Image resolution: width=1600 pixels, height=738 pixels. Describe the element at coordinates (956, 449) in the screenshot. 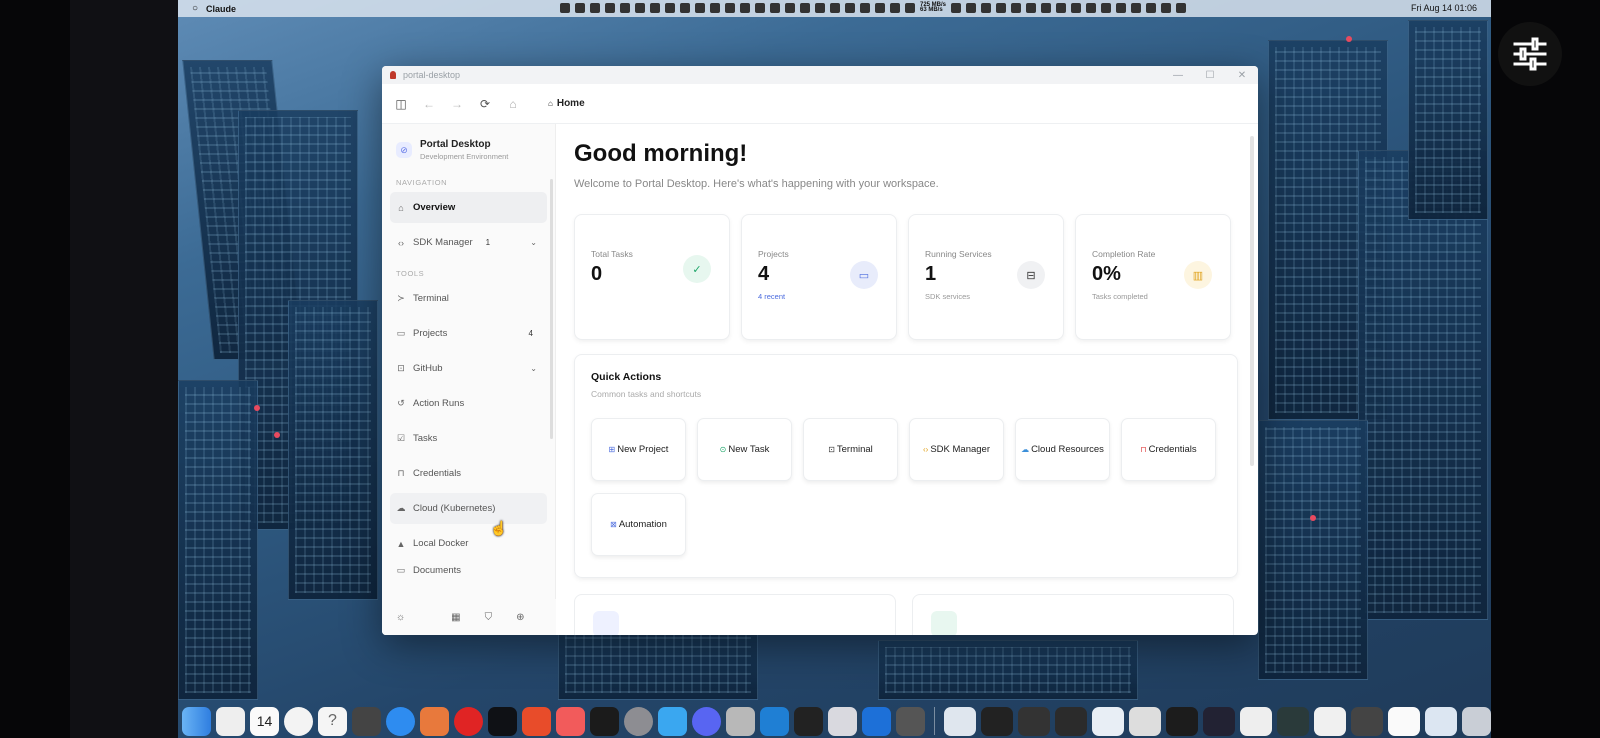

I see `sdk-manager-button: ‹› SDK Manager` at that location.